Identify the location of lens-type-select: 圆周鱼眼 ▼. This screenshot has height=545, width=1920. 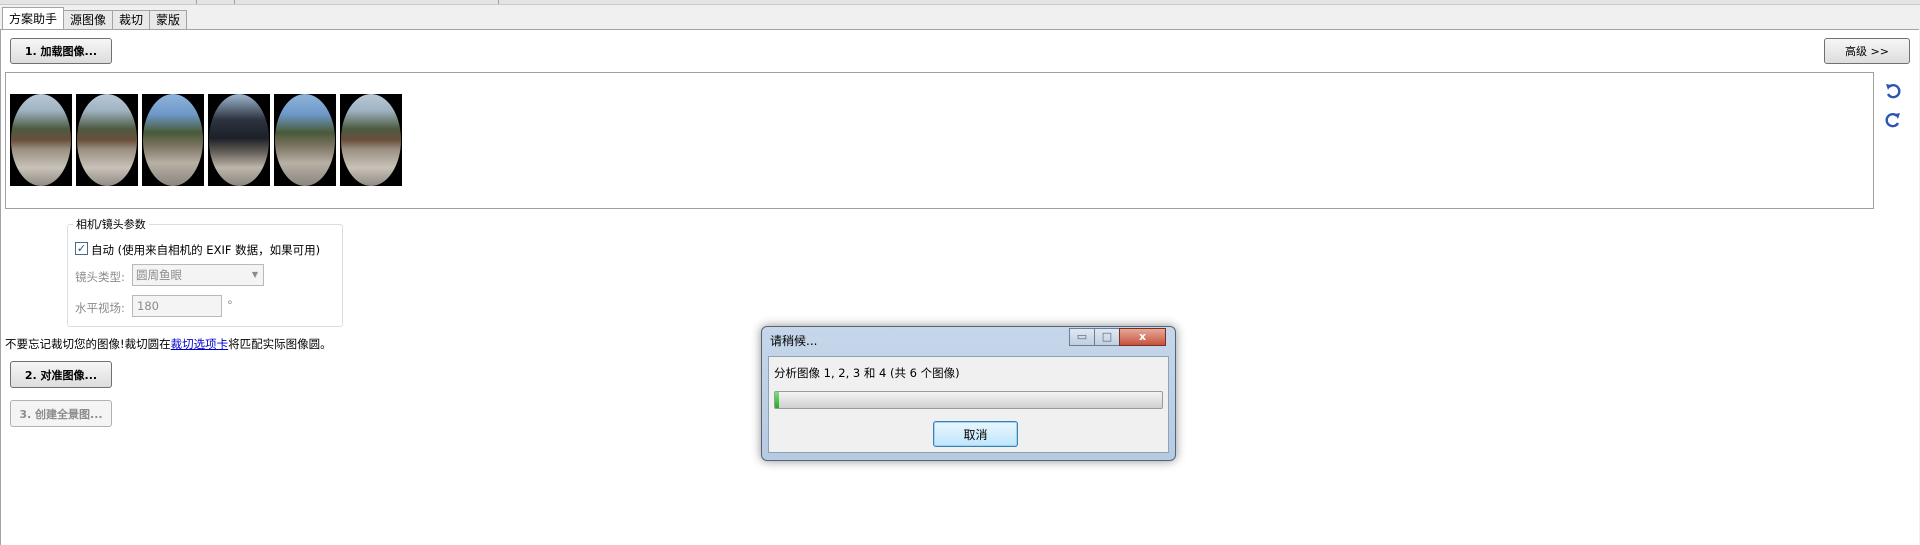
(198, 275).